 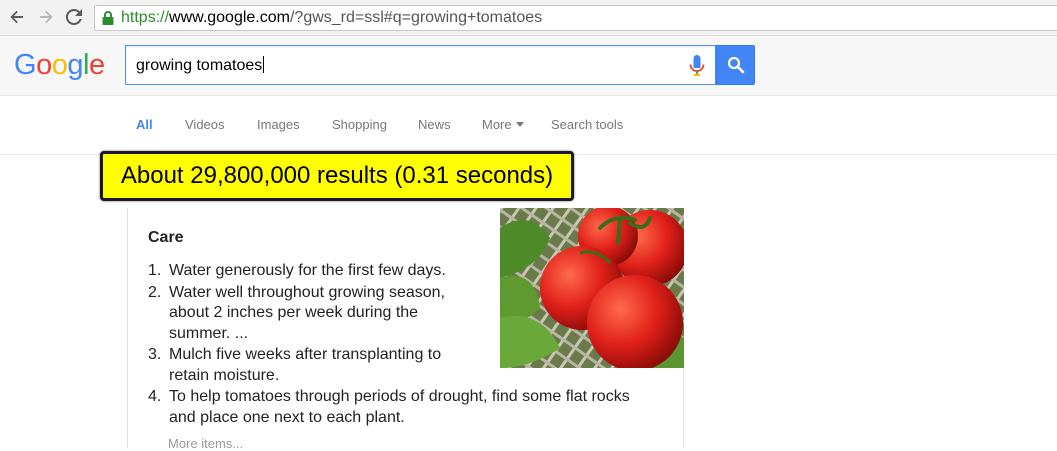 What do you see at coordinates (108, 18) in the screenshot?
I see `lock-icon` at bounding box center [108, 18].